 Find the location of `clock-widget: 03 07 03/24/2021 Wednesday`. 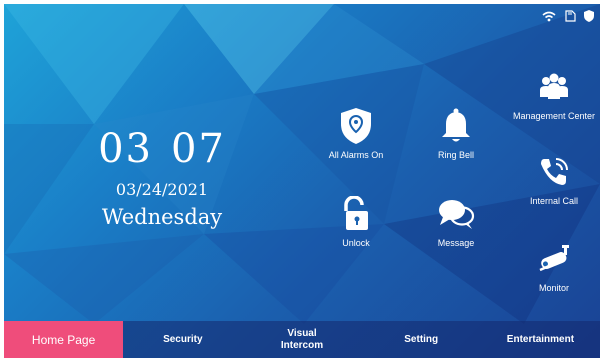

clock-widget: 03 07 03/24/2021 Wednesday is located at coordinates (162, 177).